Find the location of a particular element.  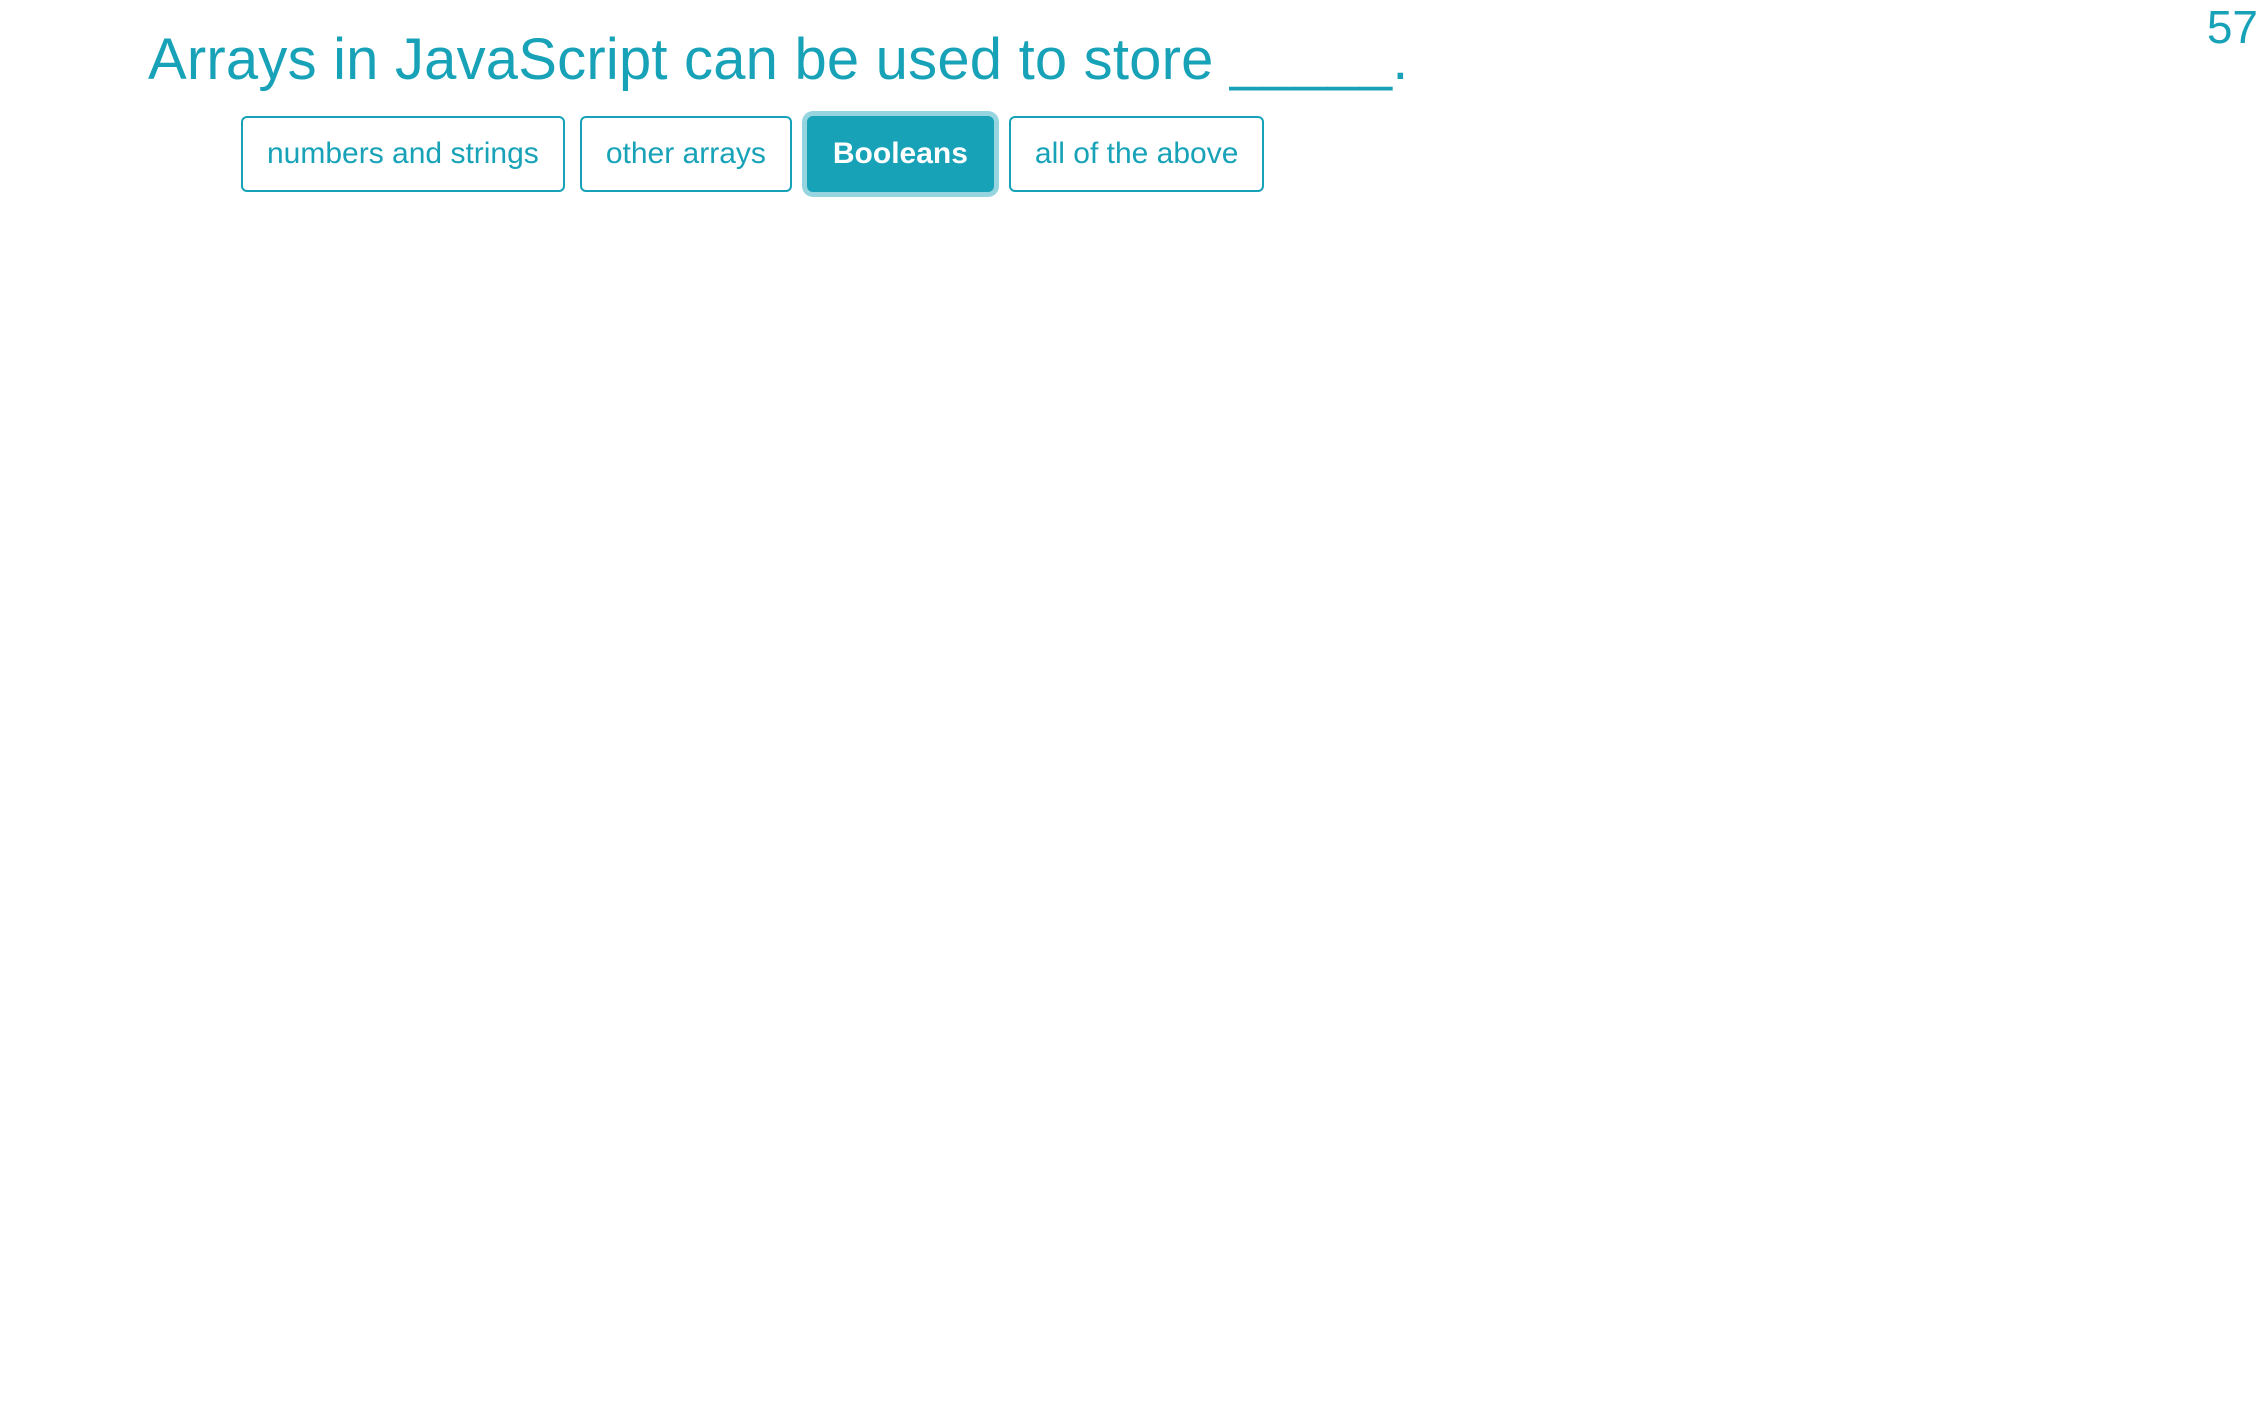

option-other-arrays-button: other arrays is located at coordinates (685, 154).